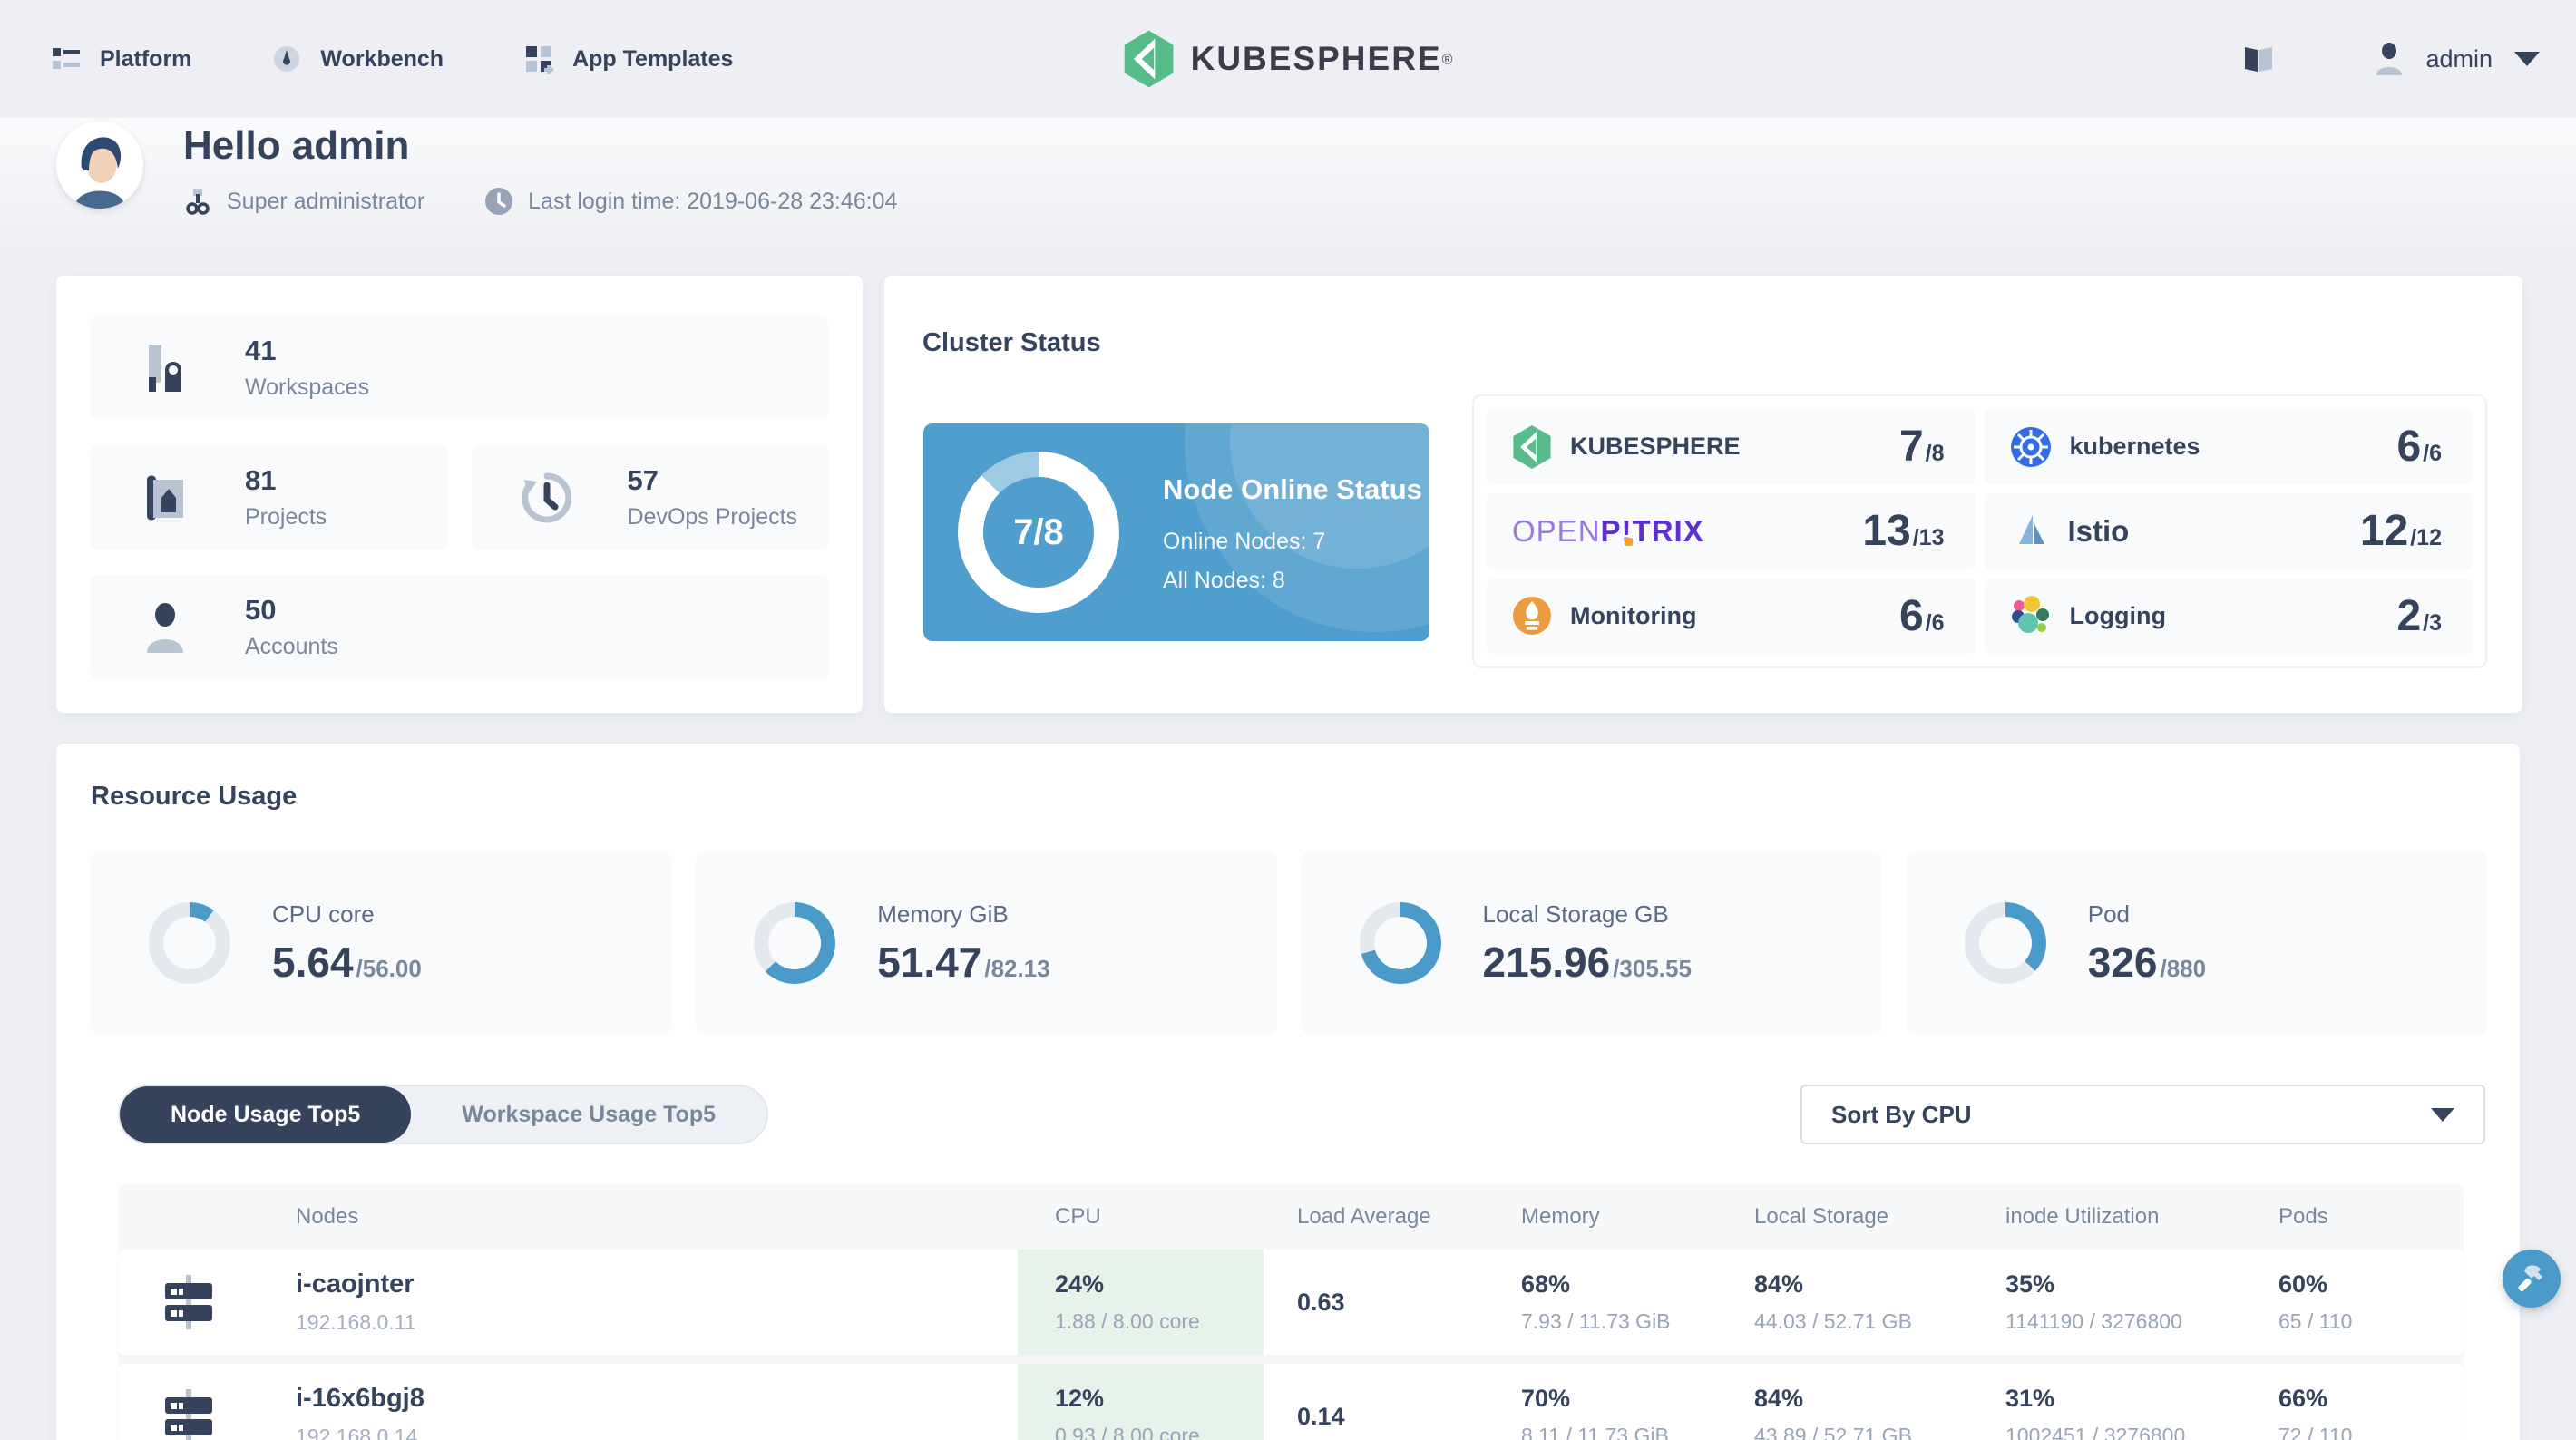 Image resolution: width=2576 pixels, height=1440 pixels. Describe the element at coordinates (1935, 454) in the screenshot. I see `component-total: /8` at that location.